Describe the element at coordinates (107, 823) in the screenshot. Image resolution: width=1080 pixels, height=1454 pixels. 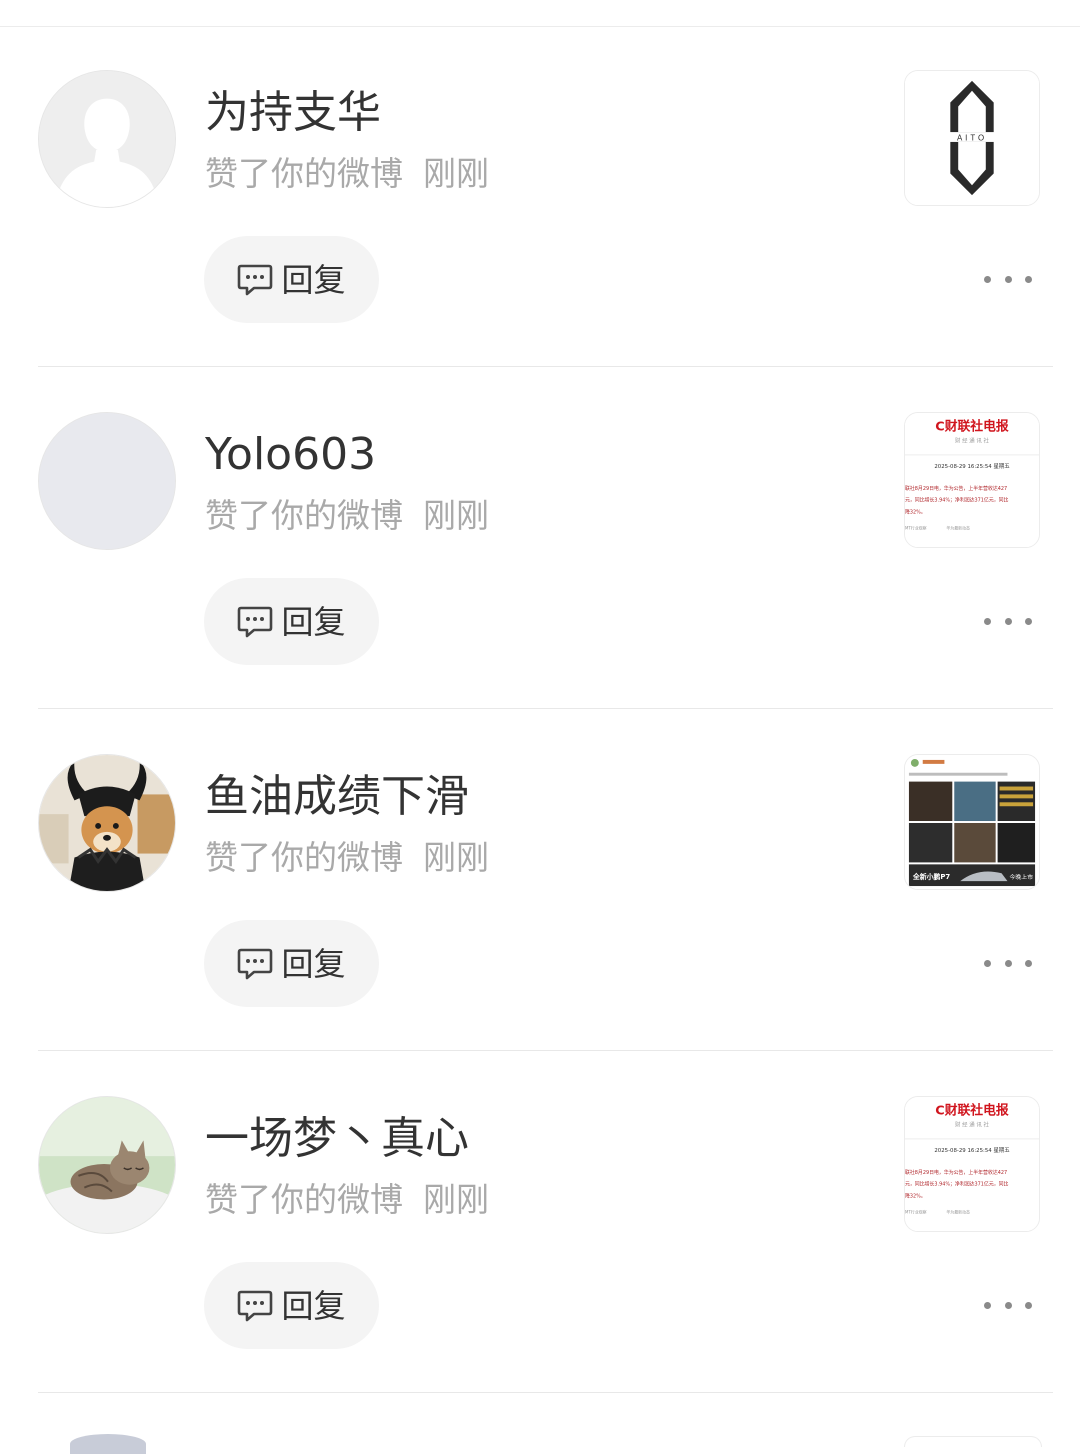
I see `dog-avatar-icon` at that location.